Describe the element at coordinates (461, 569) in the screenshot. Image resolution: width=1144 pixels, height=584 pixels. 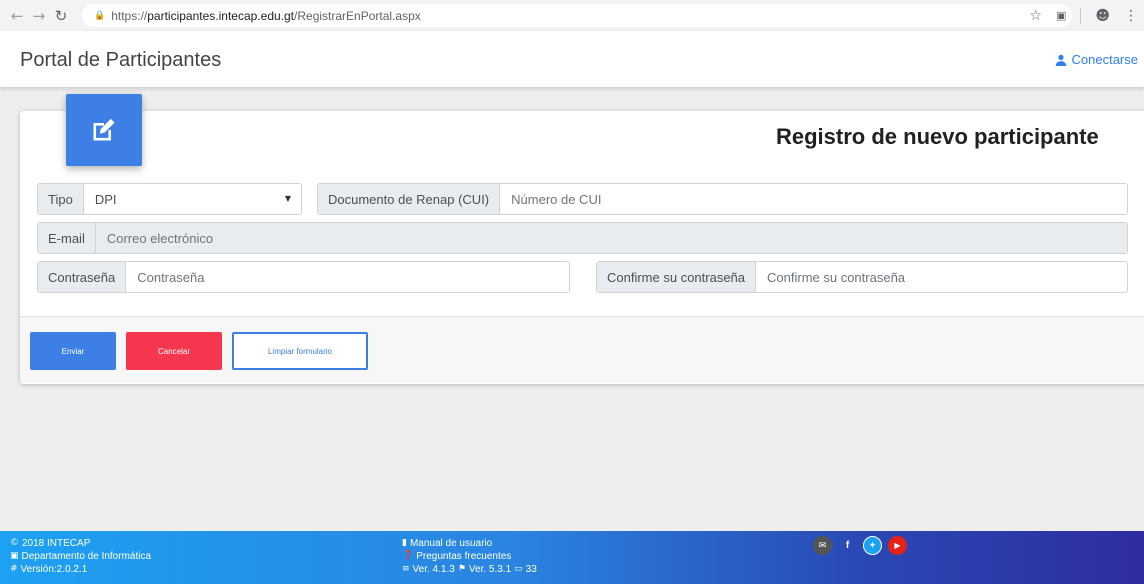
I see `flag-icon: ⚑` at that location.